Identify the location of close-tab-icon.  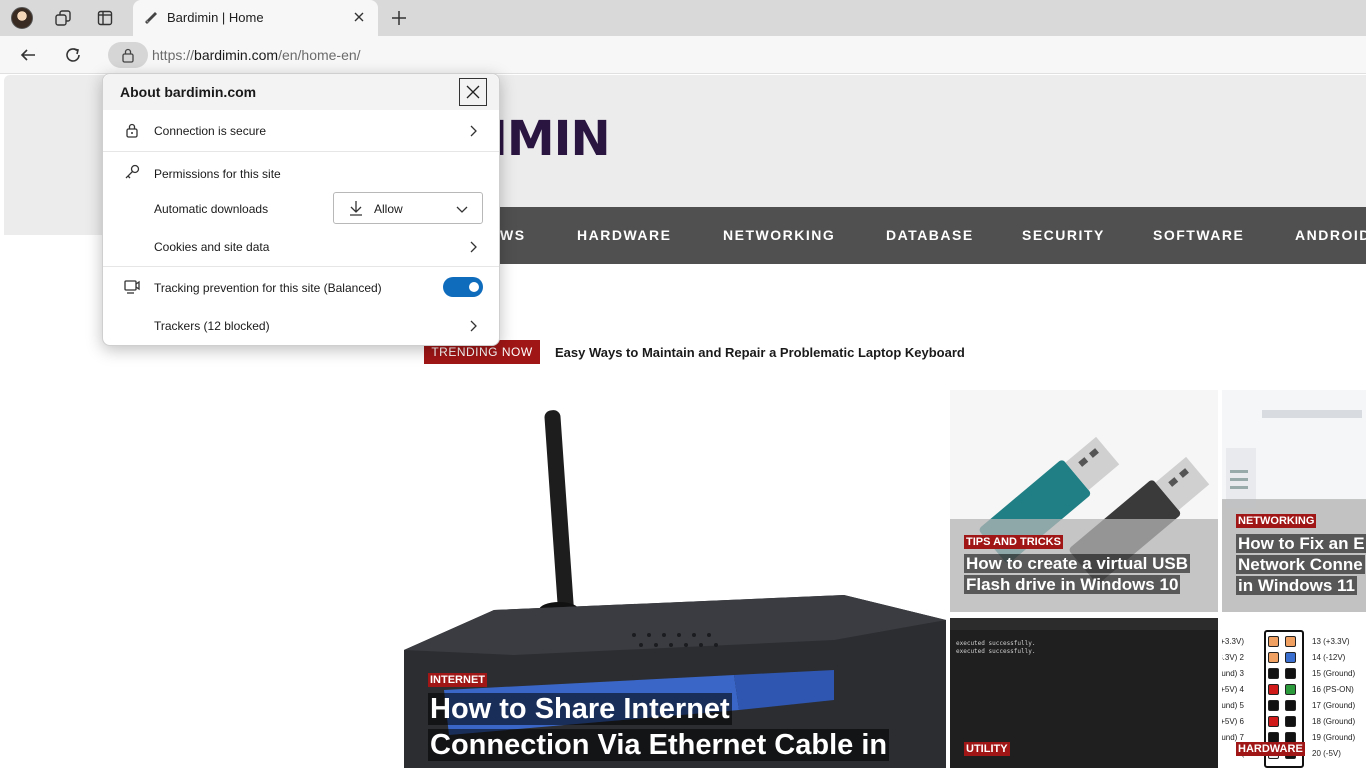
(359, 17).